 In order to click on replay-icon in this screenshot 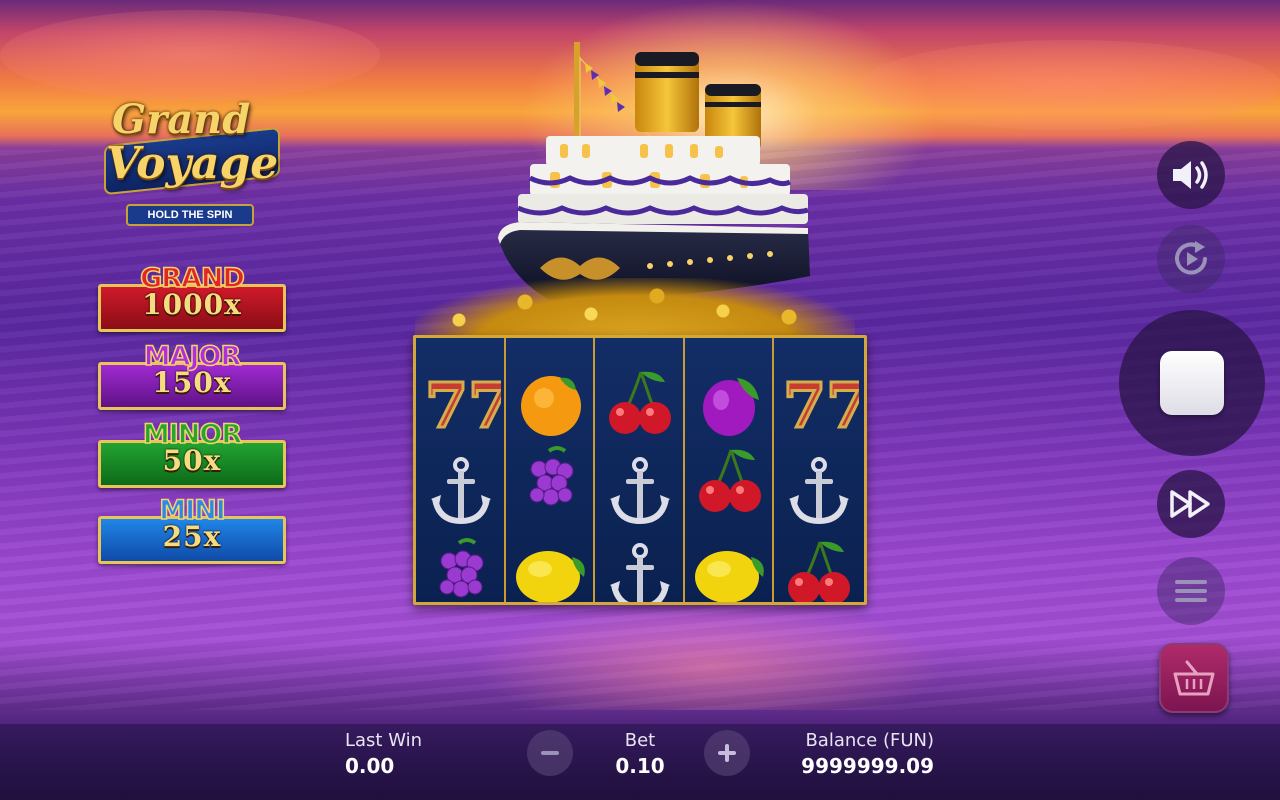, I will do `click(1191, 258)`.